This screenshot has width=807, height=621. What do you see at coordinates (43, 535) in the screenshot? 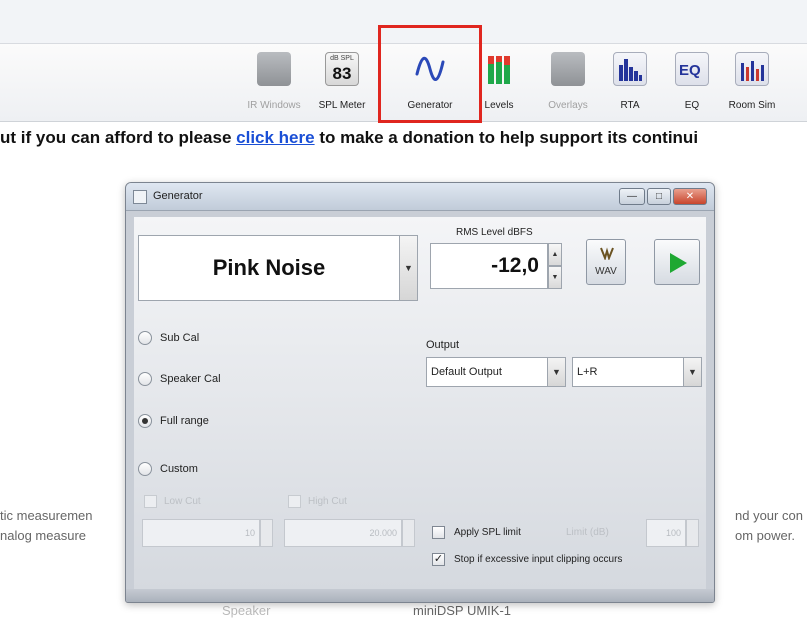
I see `background-text-left-2: nalog measure` at bounding box center [43, 535].